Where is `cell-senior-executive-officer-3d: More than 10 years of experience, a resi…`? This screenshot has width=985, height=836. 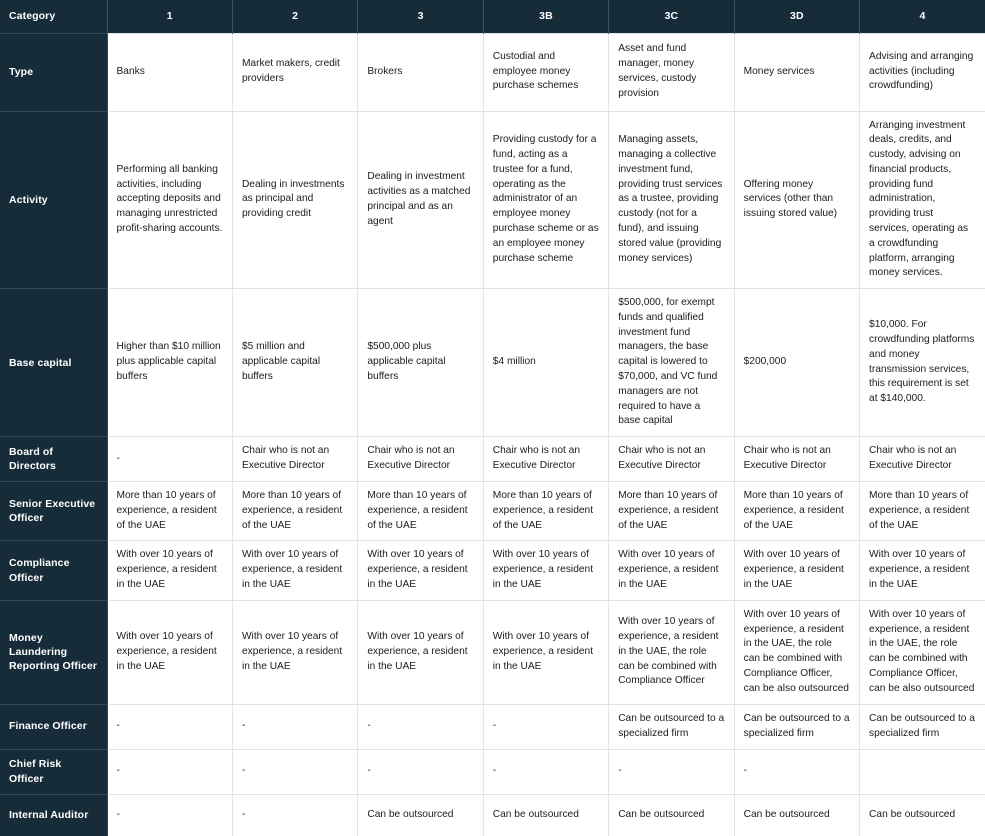
cell-senior-executive-officer-3d: More than 10 years of experience, a resi… is located at coordinates (797, 511).